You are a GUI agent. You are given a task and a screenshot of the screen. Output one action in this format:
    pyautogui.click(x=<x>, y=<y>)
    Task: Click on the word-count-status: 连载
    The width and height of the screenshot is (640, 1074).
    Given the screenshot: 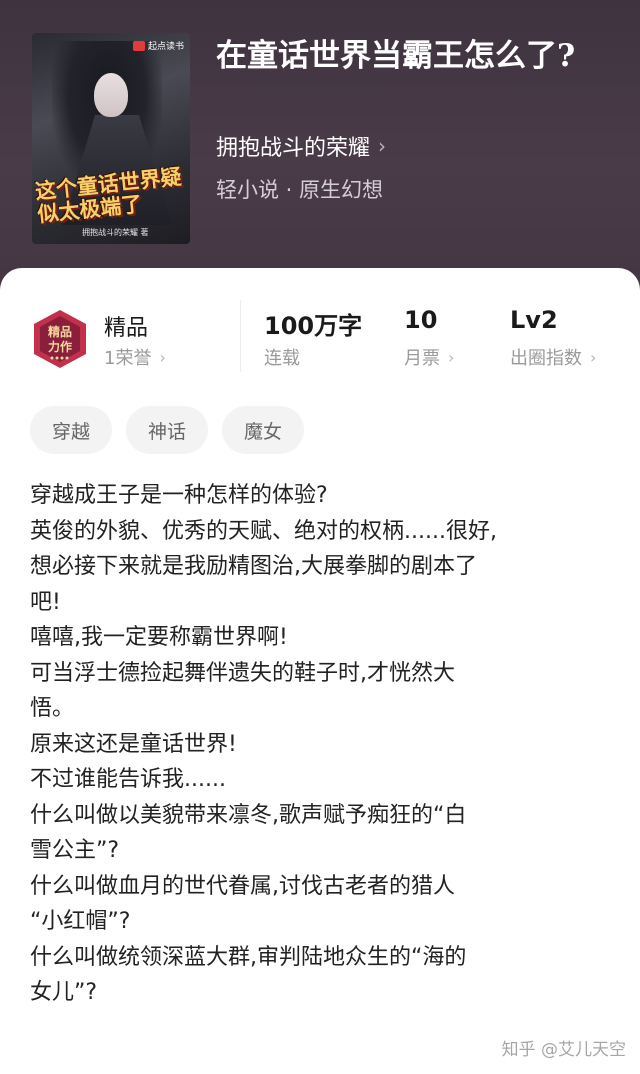 What is the action you would take?
    pyautogui.click(x=282, y=357)
    